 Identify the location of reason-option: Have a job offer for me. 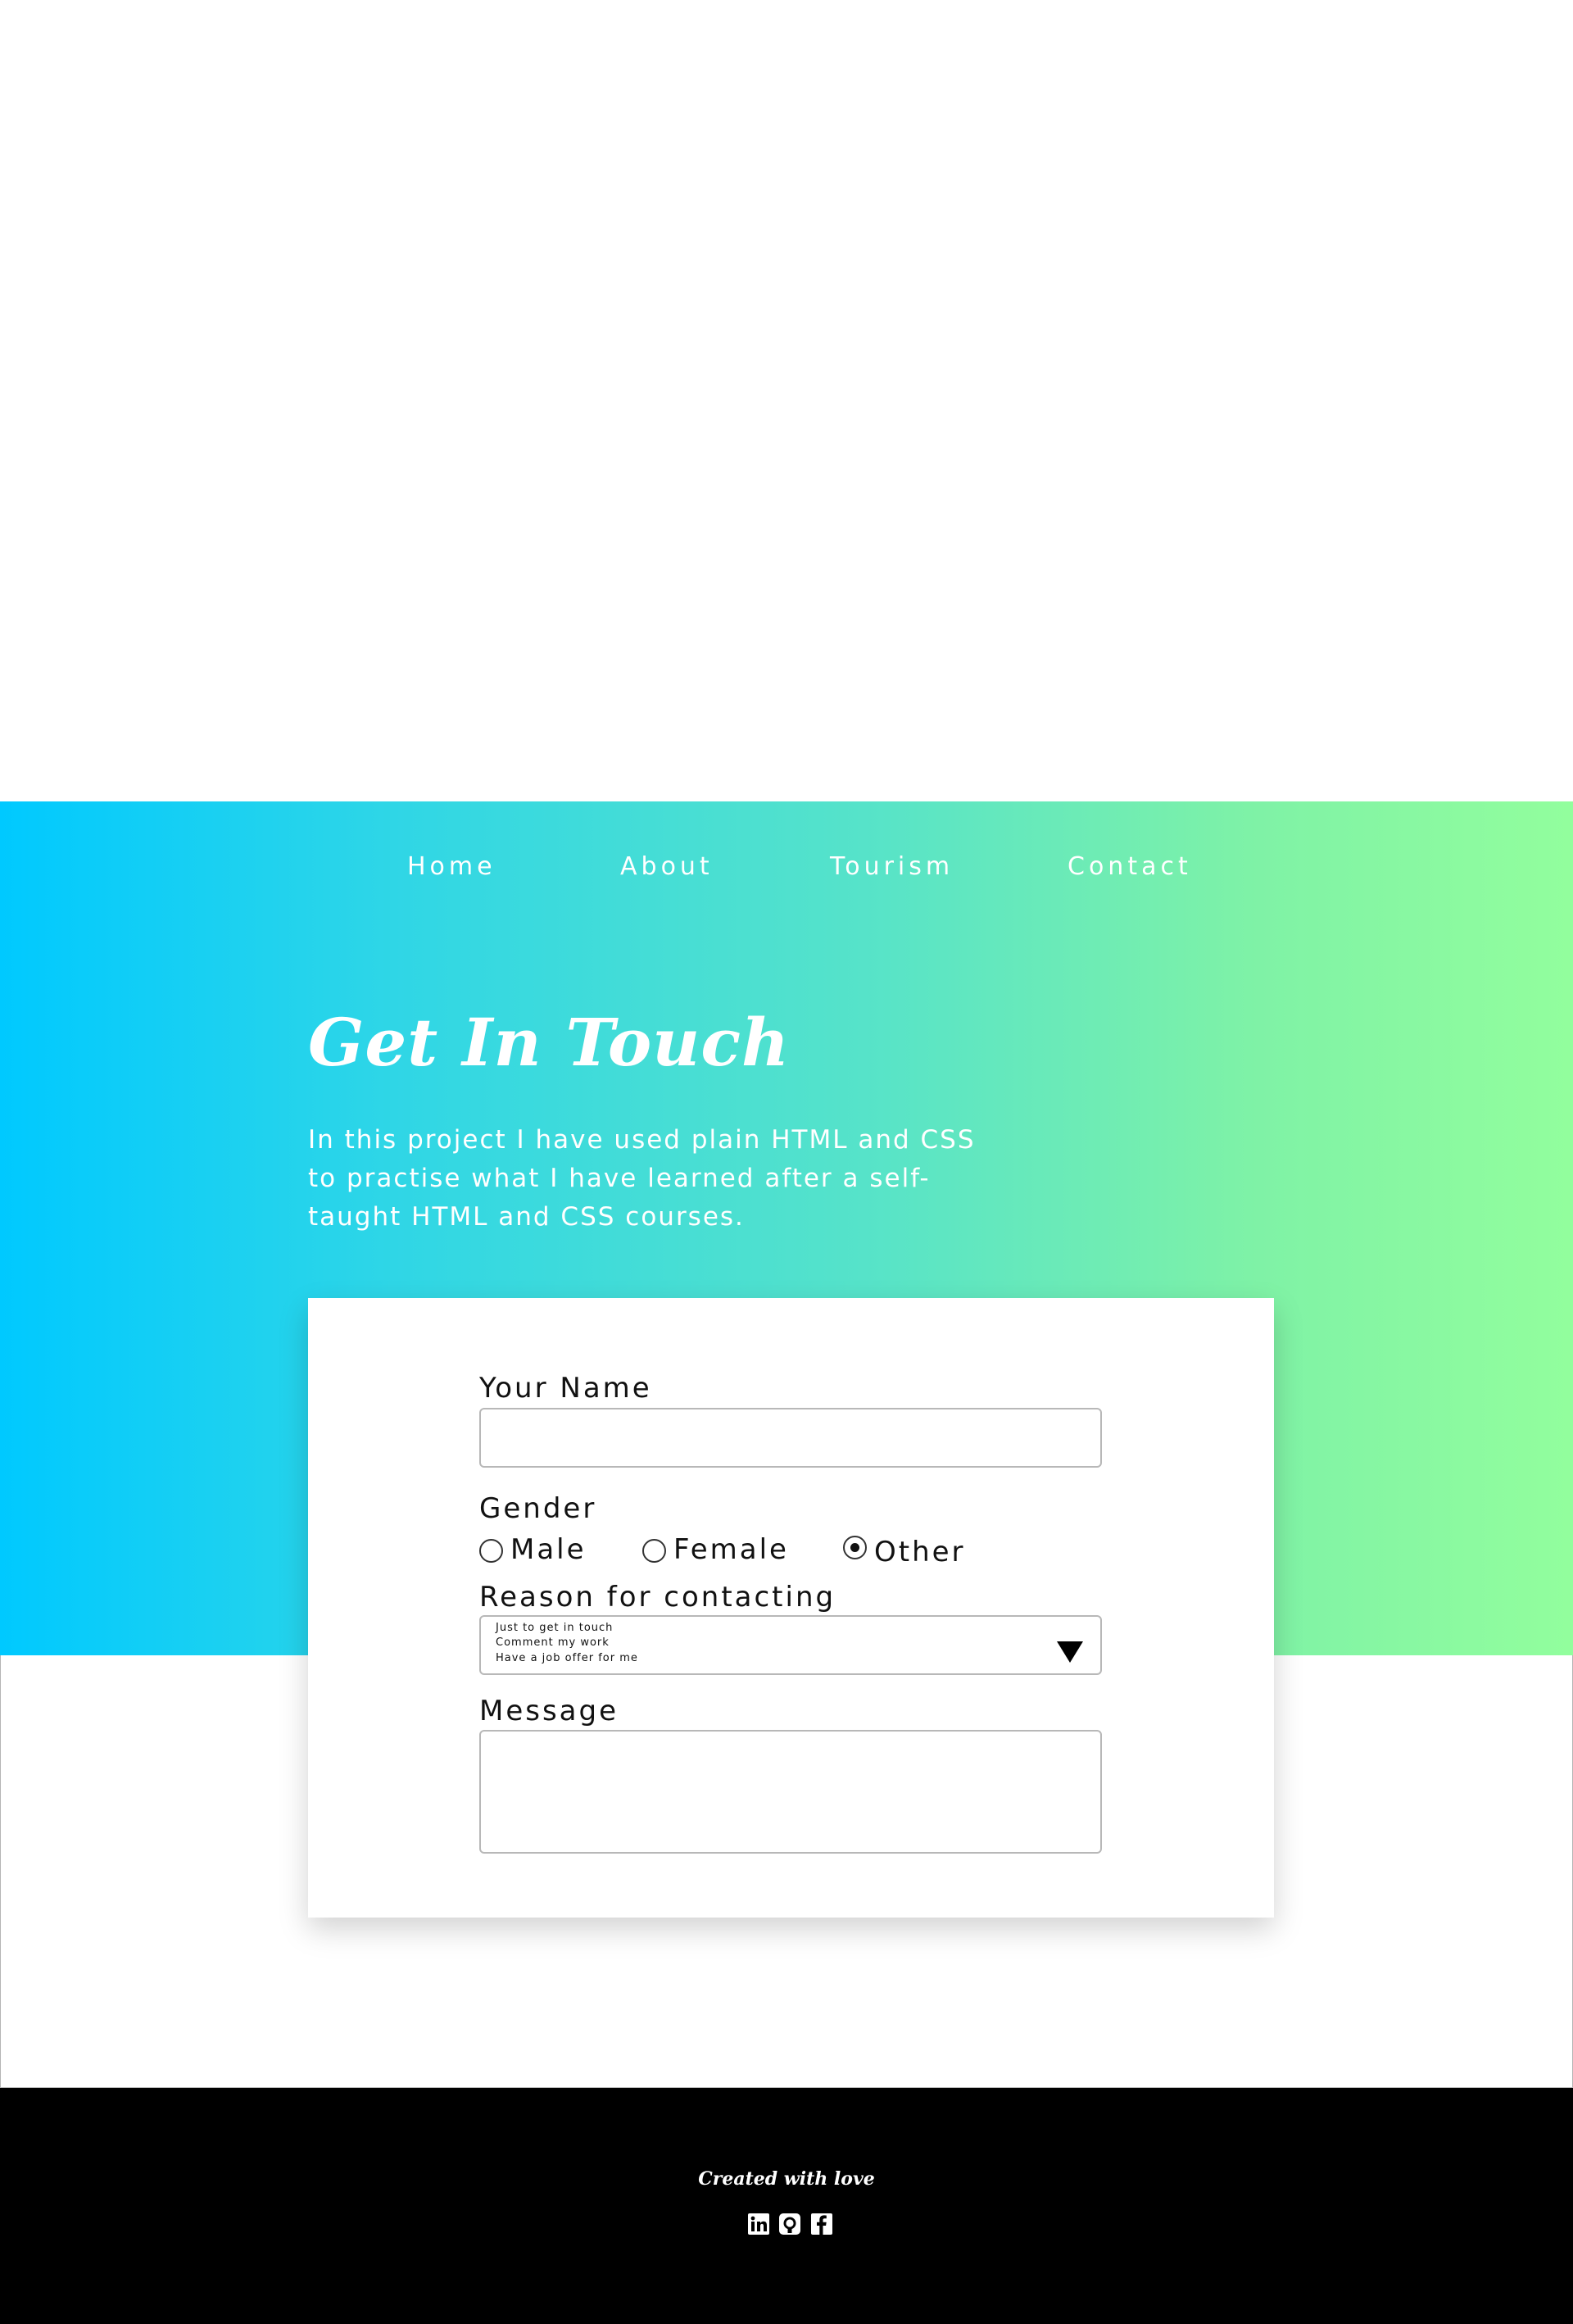
(567, 1658).